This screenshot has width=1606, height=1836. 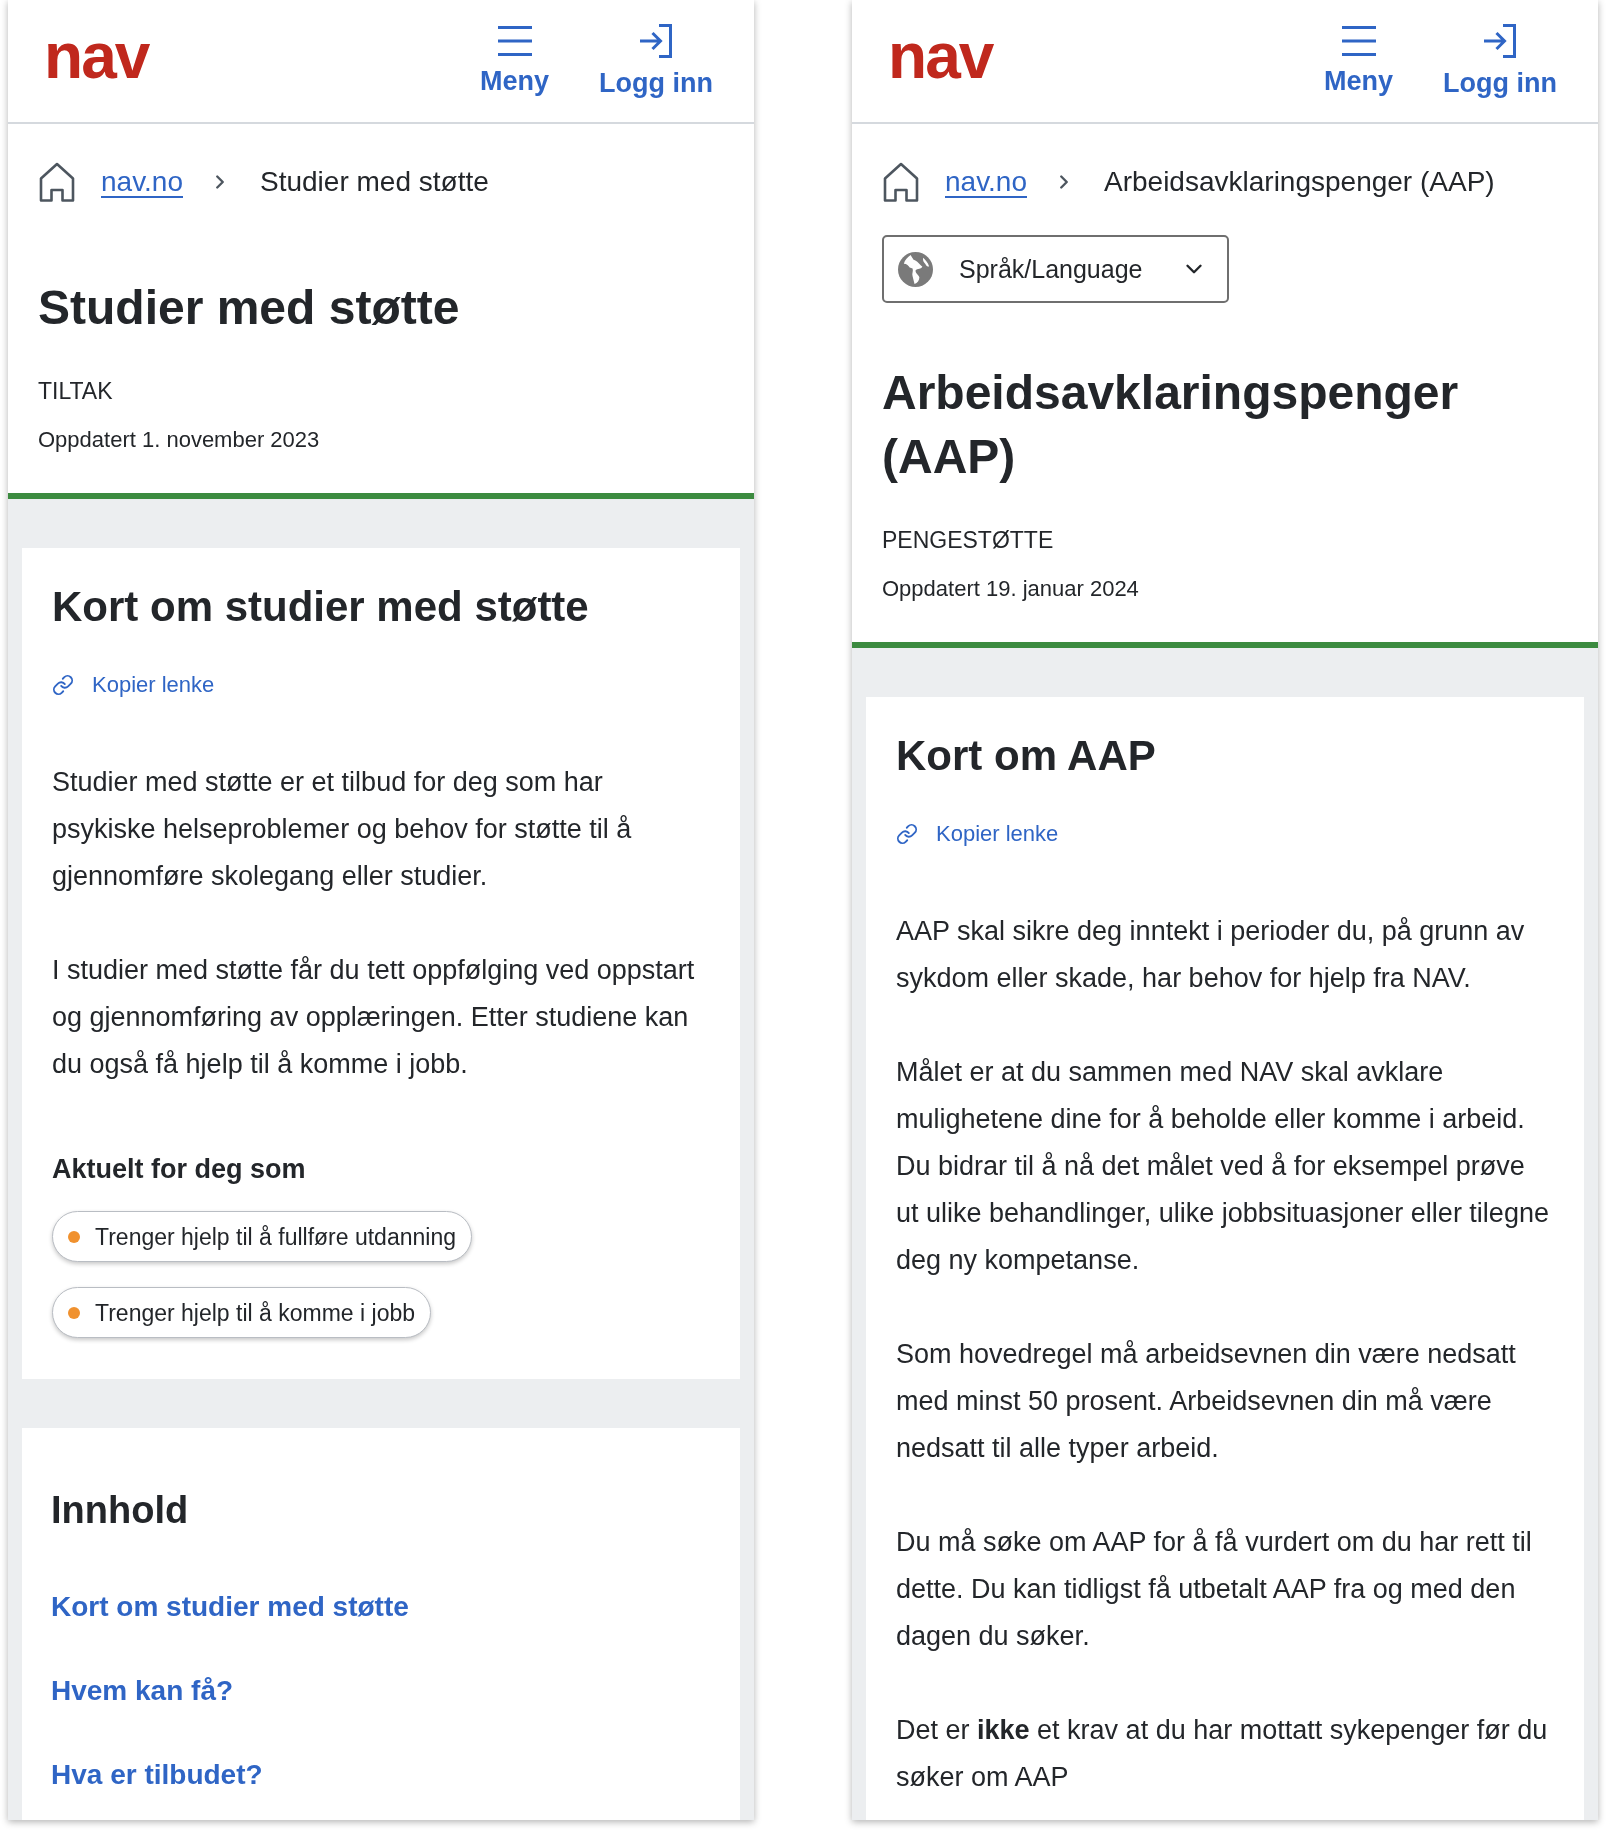 What do you see at coordinates (320, 607) in the screenshot?
I see `section-heading: Kort om studier med støtte` at bounding box center [320, 607].